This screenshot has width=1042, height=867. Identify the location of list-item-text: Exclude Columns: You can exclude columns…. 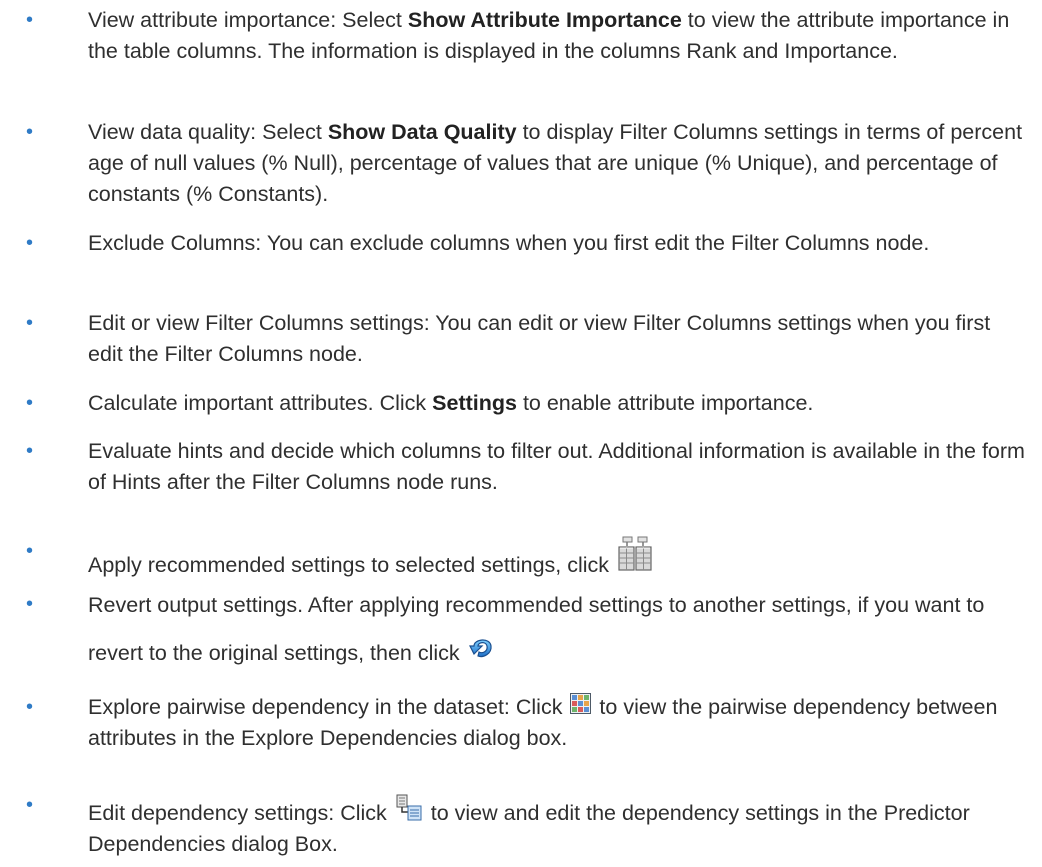
(509, 243).